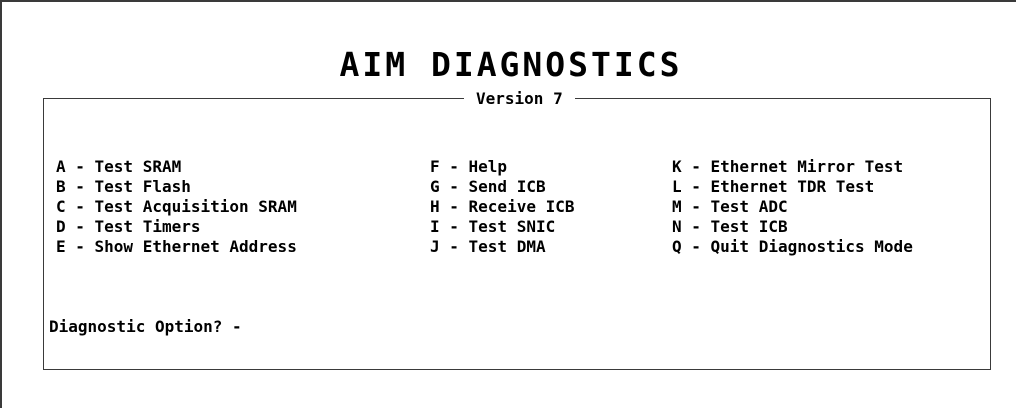  Describe the element at coordinates (792, 187) in the screenshot. I see `menu-option-l: L - Ethernet TDR Test` at that location.